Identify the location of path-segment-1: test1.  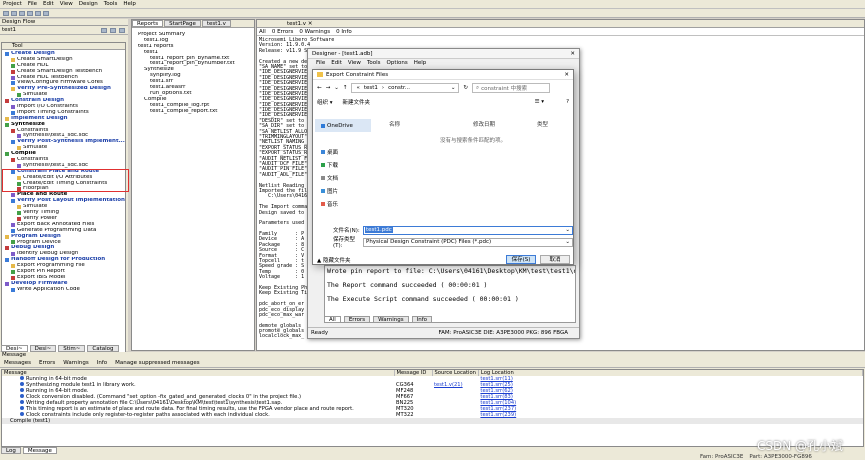
(371, 88).